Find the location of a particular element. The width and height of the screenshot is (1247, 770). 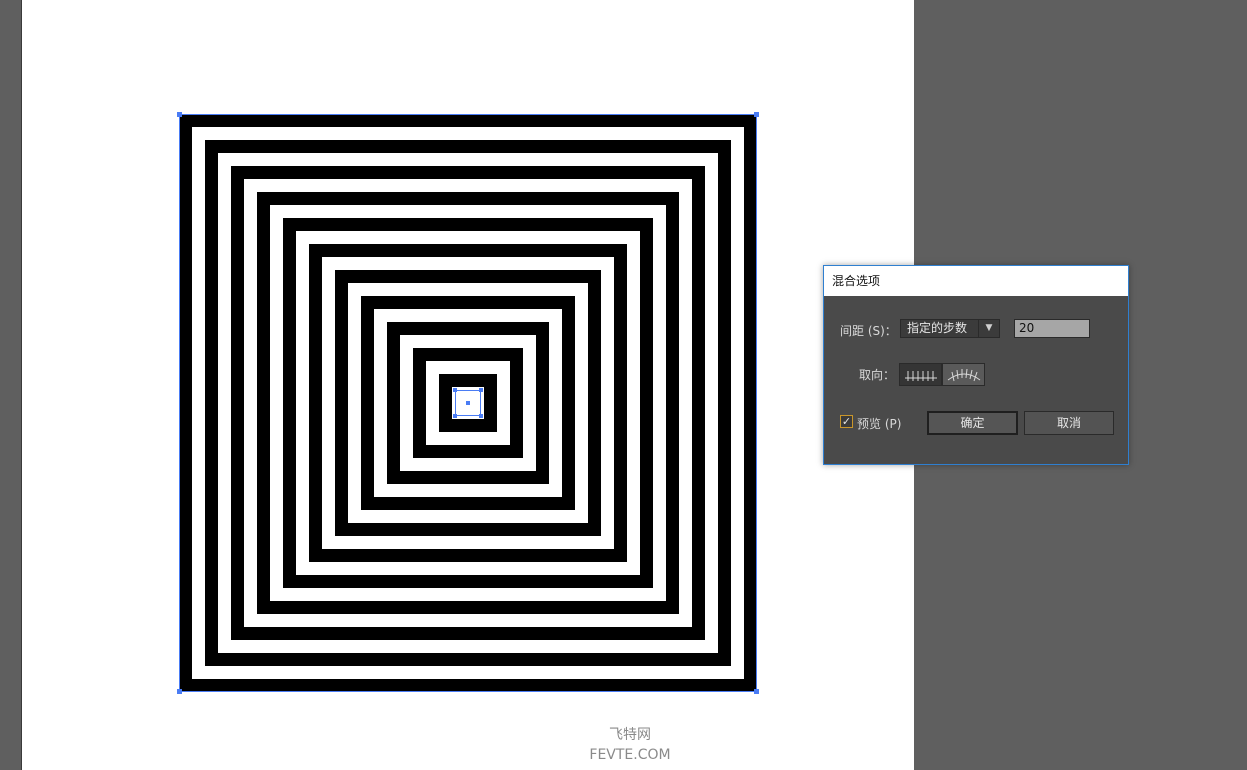

watermark-chinese: 飞特网 is located at coordinates (630, 735).